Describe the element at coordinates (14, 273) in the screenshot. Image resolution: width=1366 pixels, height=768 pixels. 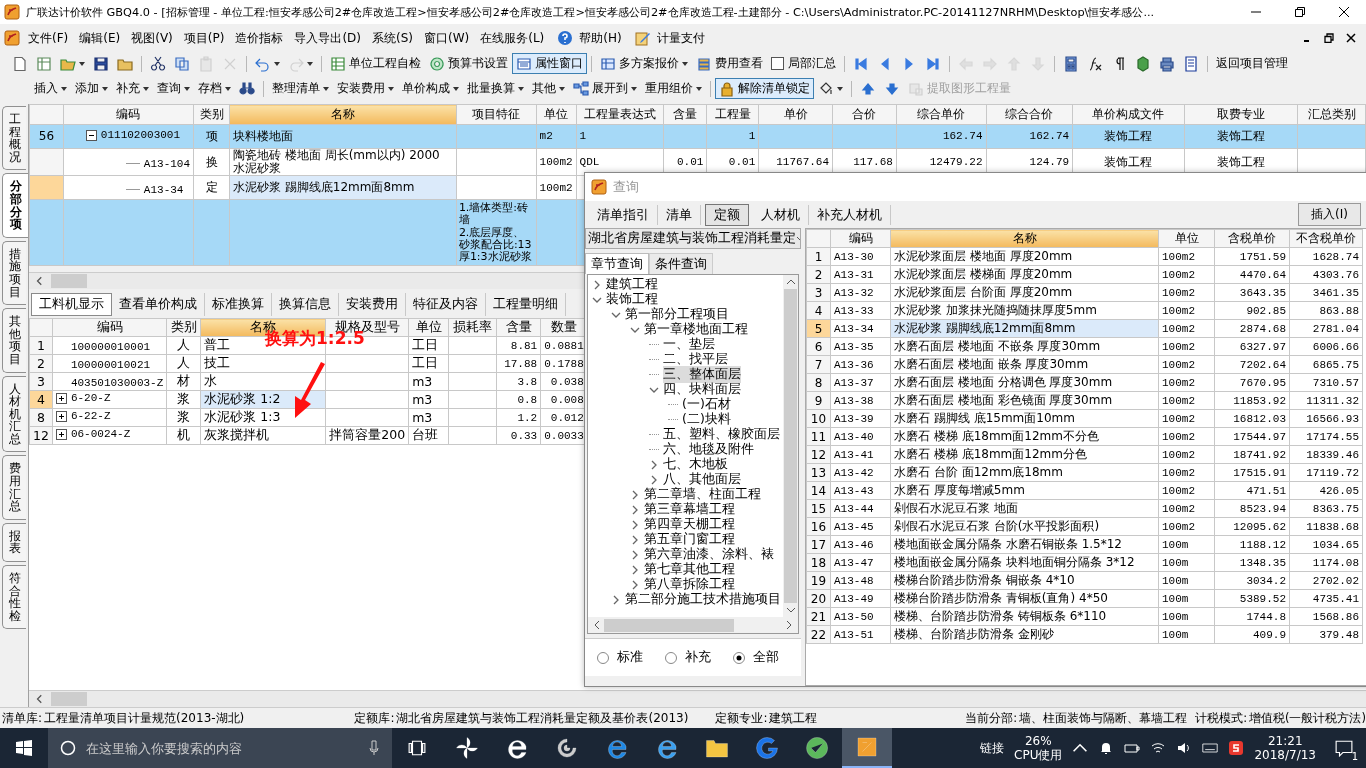
I see `side-tab: 措施项目` at that location.